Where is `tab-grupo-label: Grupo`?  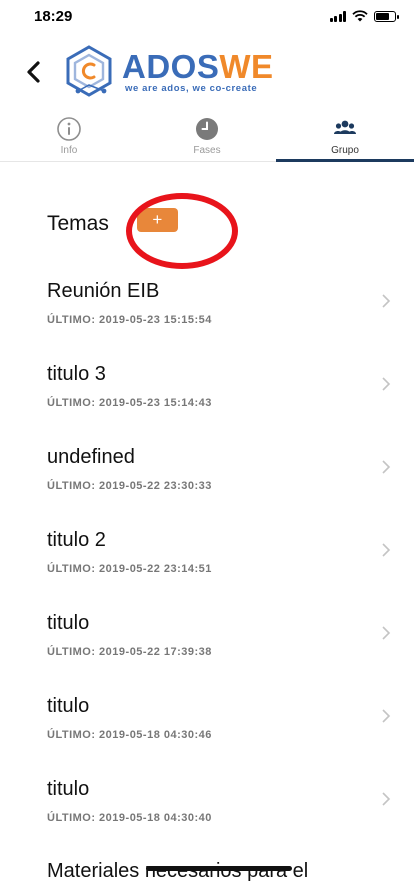
tab-grupo-label: Grupo is located at coordinates (345, 150).